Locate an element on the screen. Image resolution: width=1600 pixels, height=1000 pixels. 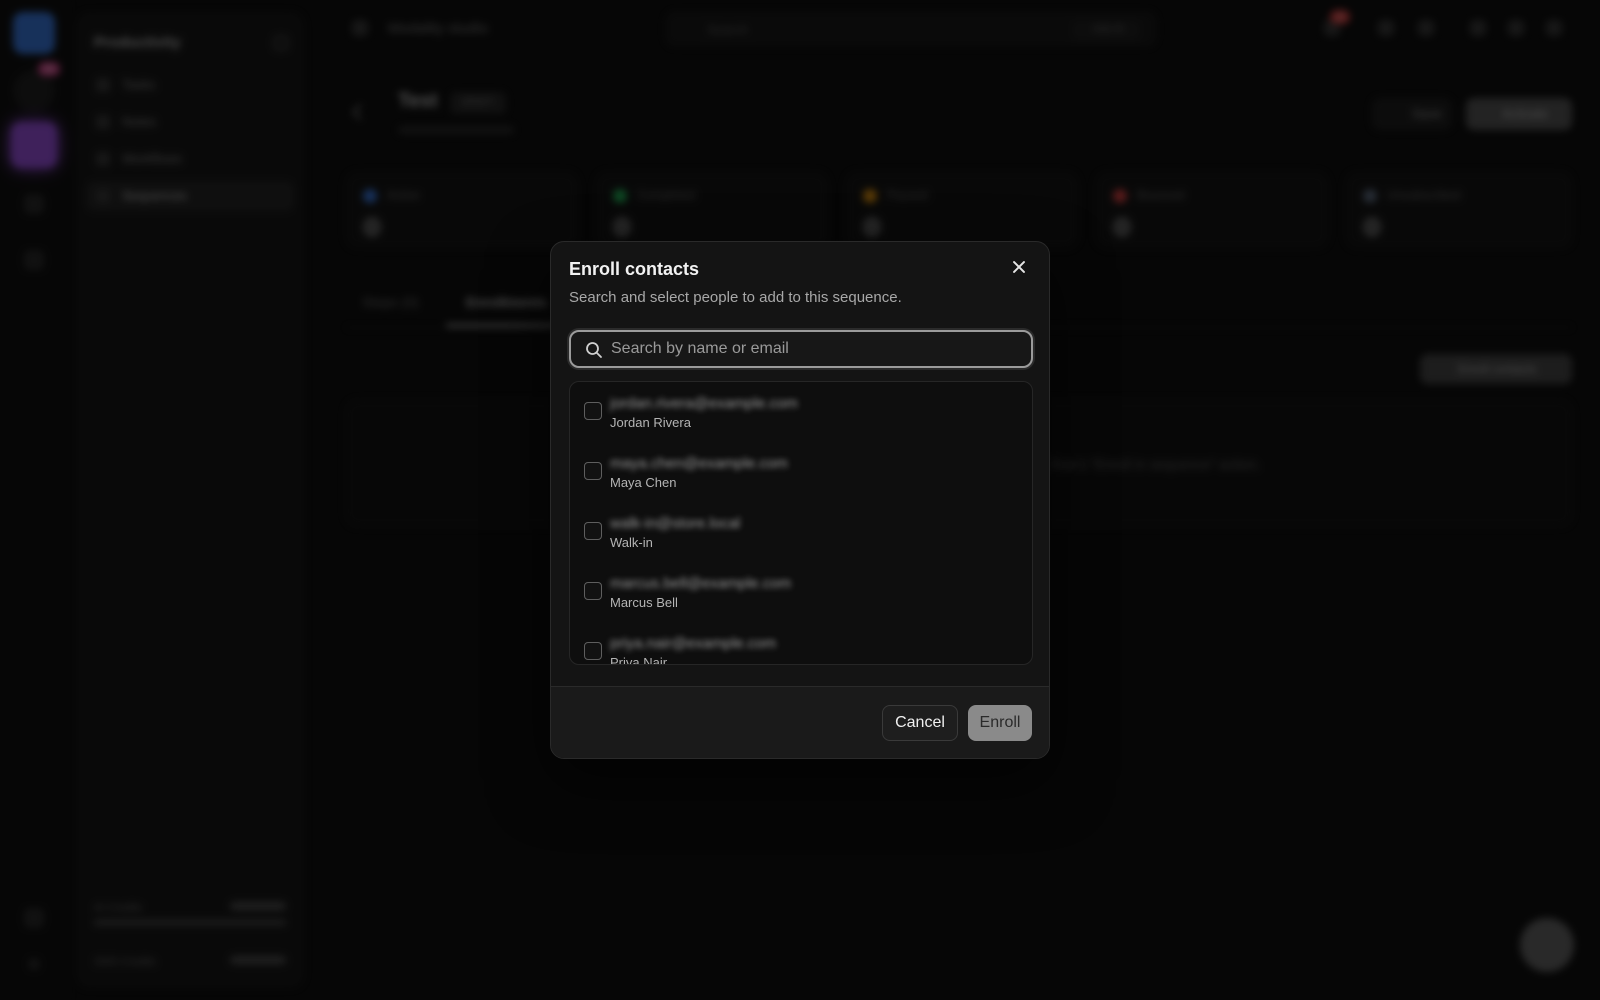
contact-name: Marcus Bell is located at coordinates (644, 602).